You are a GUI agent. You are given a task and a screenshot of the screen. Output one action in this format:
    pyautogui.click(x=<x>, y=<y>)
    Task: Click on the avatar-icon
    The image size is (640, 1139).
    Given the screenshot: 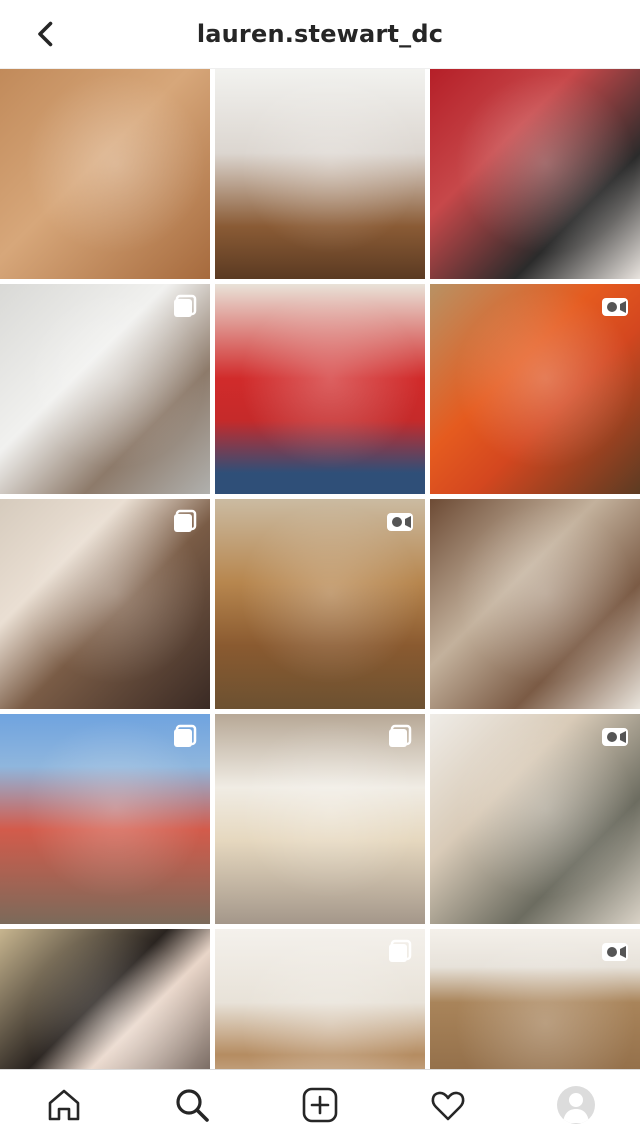 What is the action you would take?
    pyautogui.click(x=576, y=1104)
    